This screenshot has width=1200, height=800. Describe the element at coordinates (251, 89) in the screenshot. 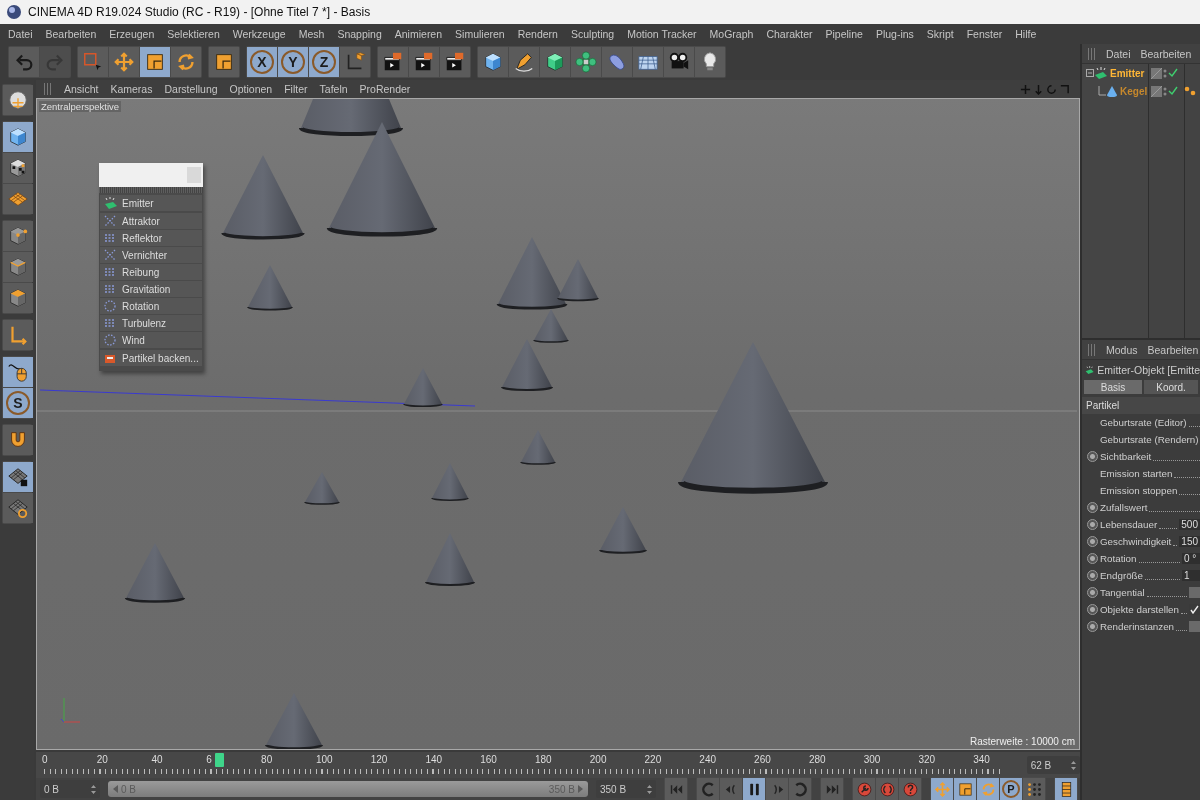

I see `view-menu-item: Optionen` at that location.